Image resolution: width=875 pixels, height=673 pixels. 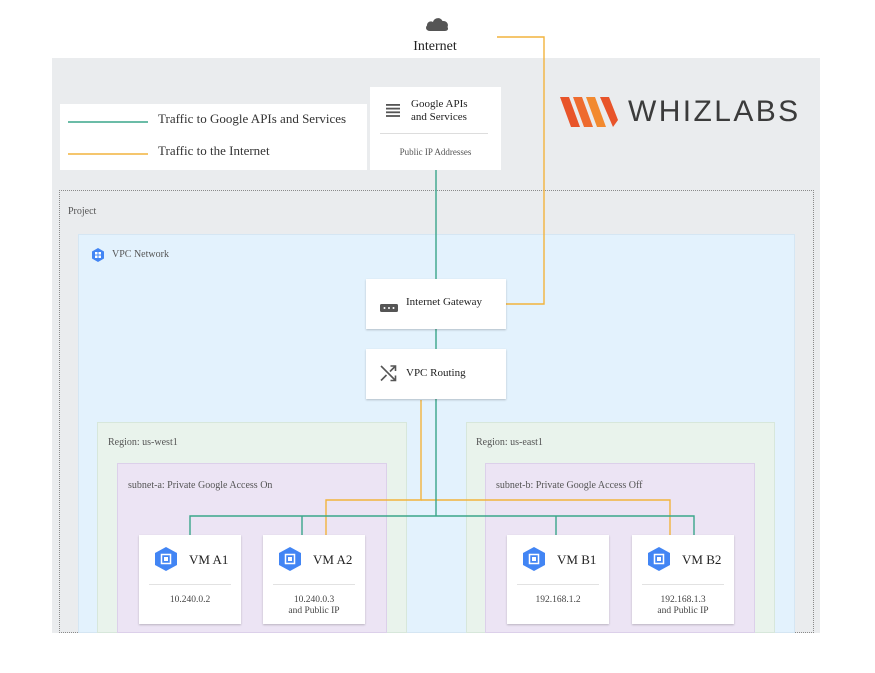 I want to click on vm-name: VM B2, so click(x=702, y=559).